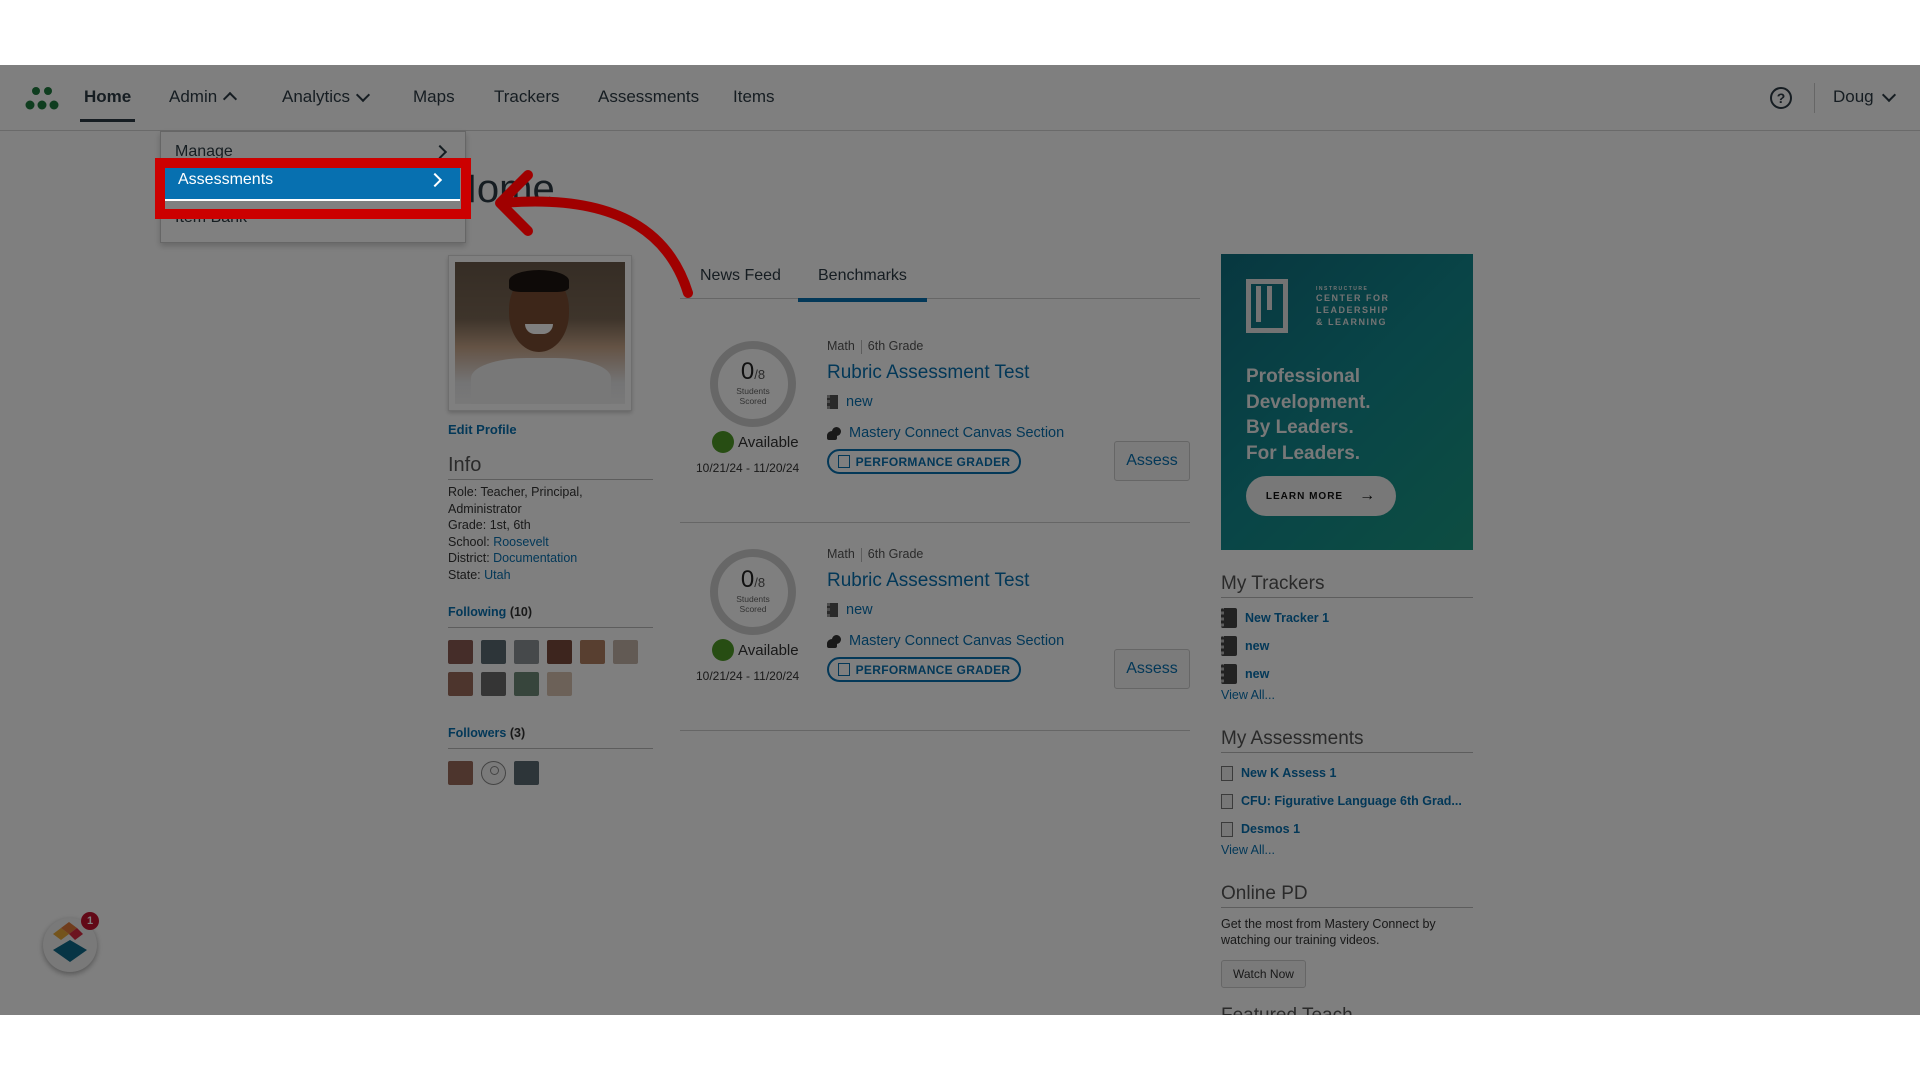  I want to click on nav-admin: Admin, so click(203, 97).